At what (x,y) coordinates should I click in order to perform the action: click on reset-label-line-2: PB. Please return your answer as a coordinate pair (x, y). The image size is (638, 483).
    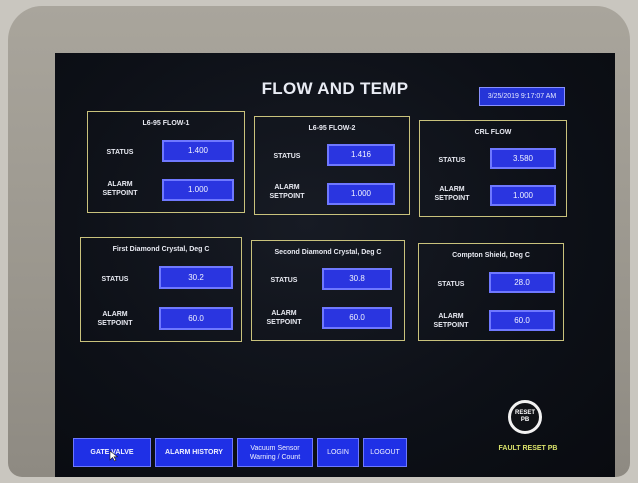
    Looking at the image, I should click on (525, 420).